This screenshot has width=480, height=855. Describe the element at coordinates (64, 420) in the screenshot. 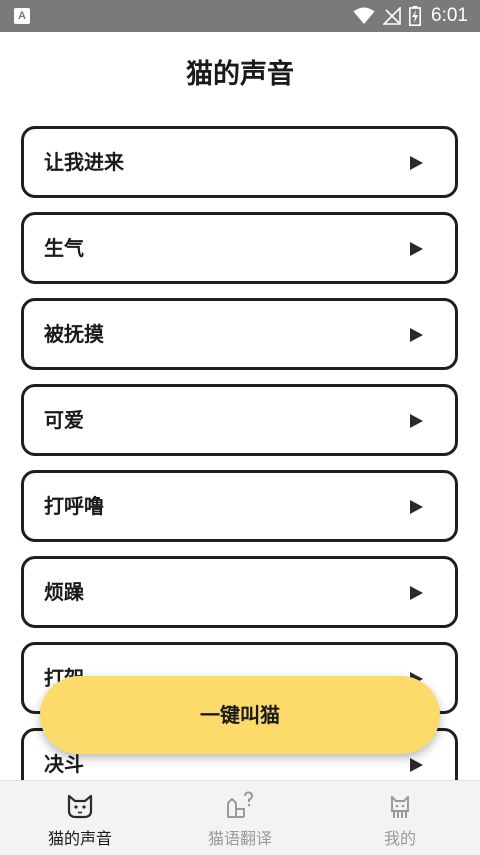

I see `sound-item-label: 可爱` at that location.